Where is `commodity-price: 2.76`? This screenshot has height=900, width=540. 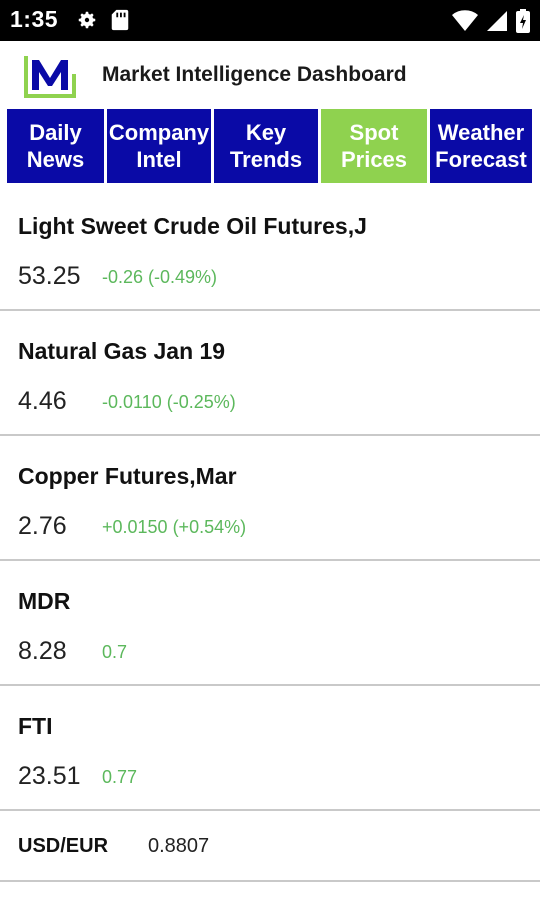 commodity-price: 2.76 is located at coordinates (42, 526).